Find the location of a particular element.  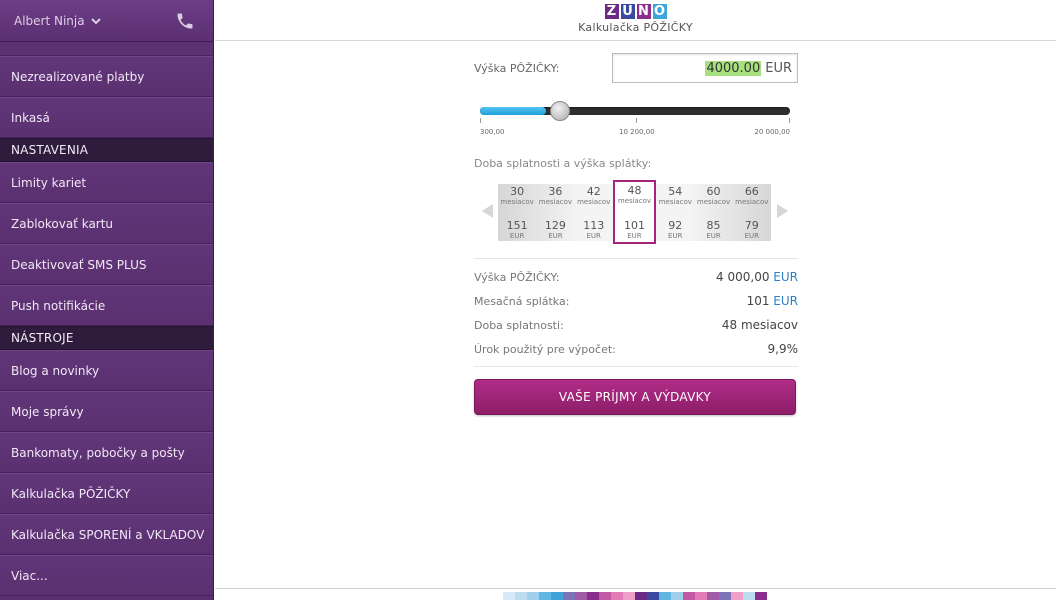

amount-label: Výška PÔŽIČKY: is located at coordinates (517, 68).